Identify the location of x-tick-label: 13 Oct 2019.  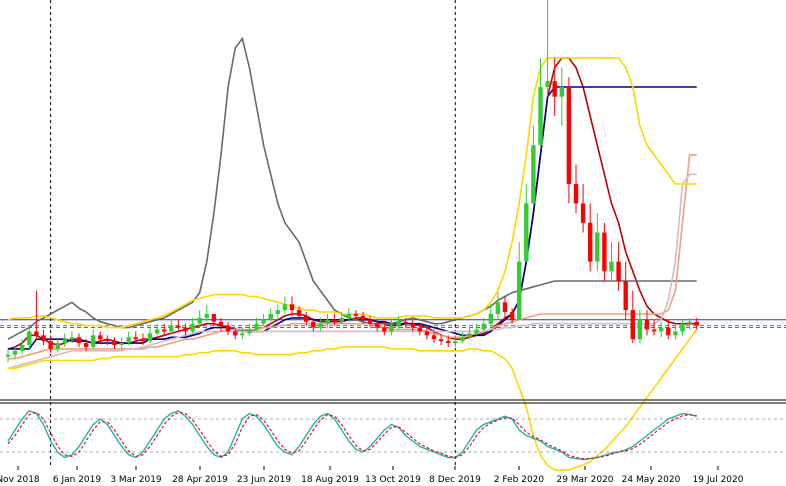
(393, 480).